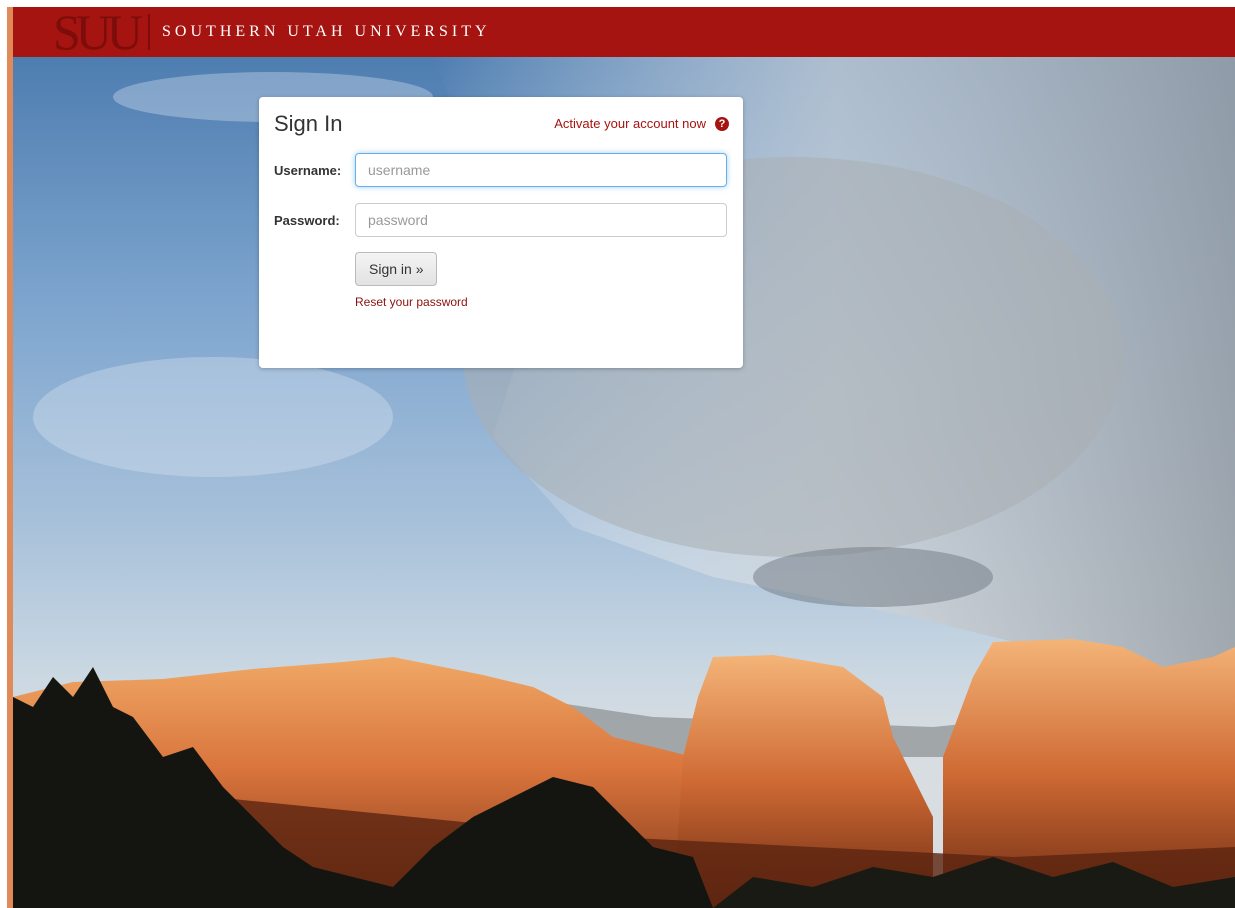 This screenshot has width=1235, height=908. I want to click on activate-account: Activate your account now ?, so click(641, 123).